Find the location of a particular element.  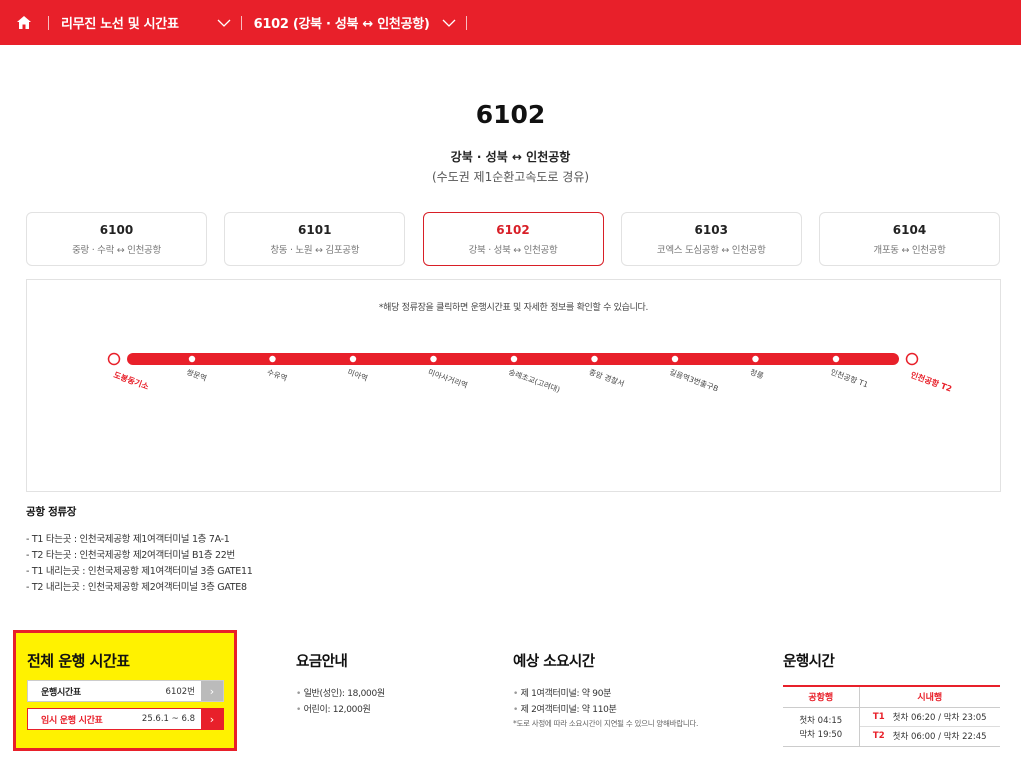

route-card-desc: 강북 · 성북 ↔ 인천공항 is located at coordinates (513, 250).